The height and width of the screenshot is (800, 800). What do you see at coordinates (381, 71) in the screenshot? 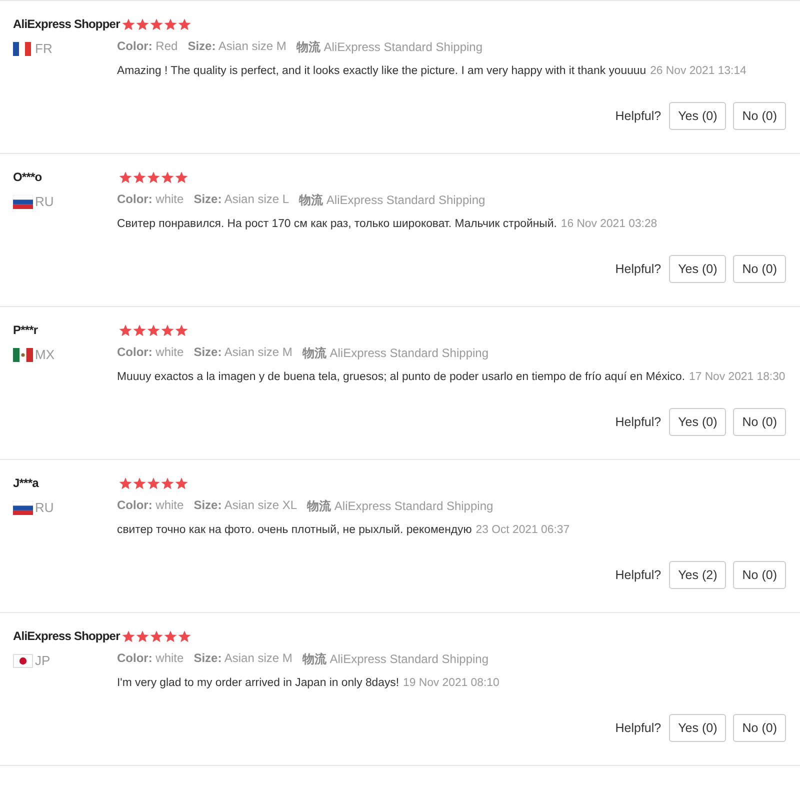
I see `review-text: Amazing ! The quality is perfect, and it looks exactly like the picture. I am very happy with it thank youuuu` at bounding box center [381, 71].